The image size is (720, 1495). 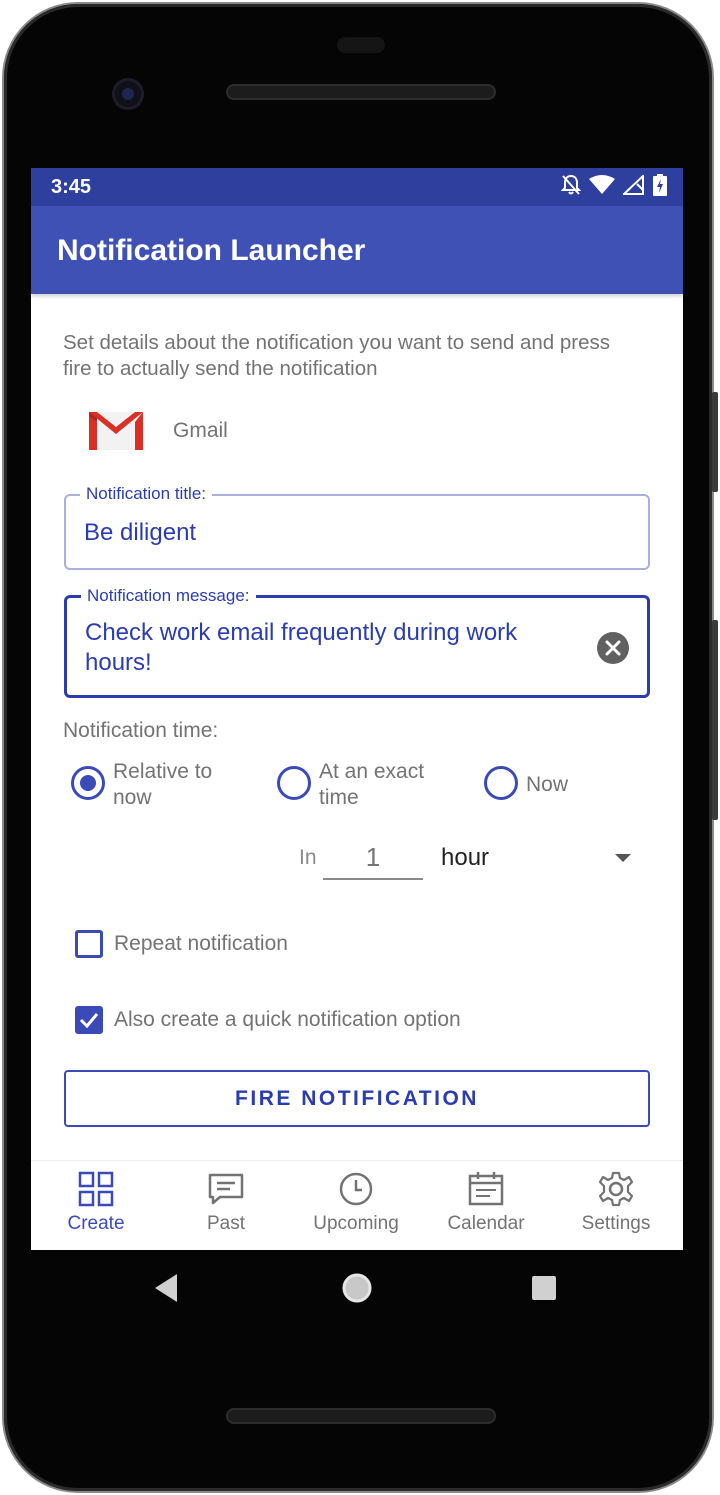 What do you see at coordinates (357, 1098) in the screenshot?
I see `fire-notification-button: FIRE NOTIFICATION` at bounding box center [357, 1098].